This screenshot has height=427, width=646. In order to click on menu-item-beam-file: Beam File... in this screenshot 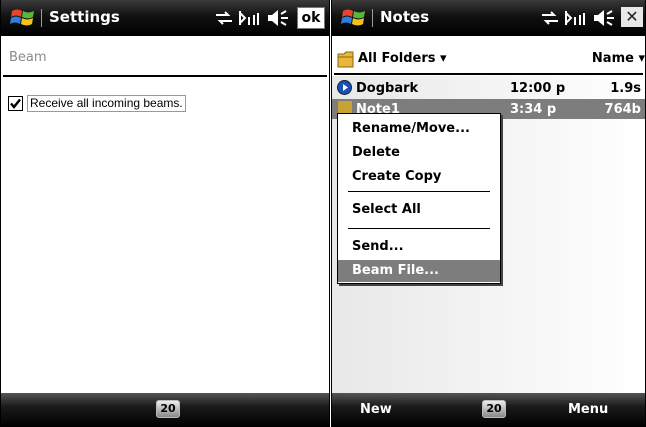, I will do `click(419, 271)`.